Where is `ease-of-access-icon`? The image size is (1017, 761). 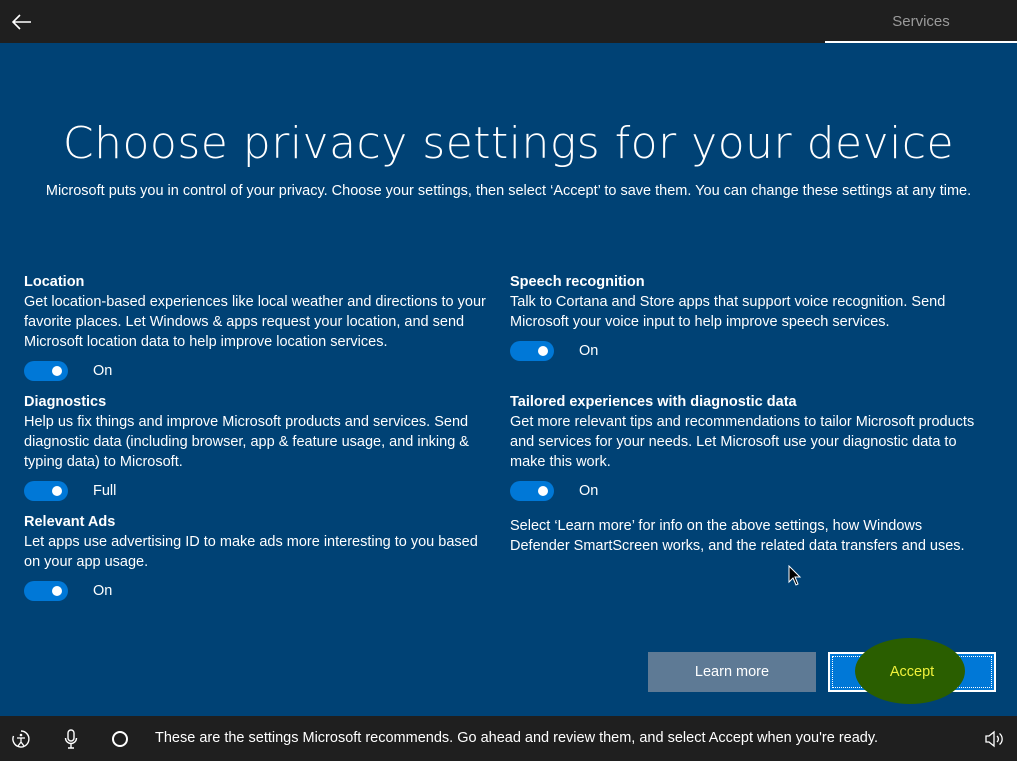
ease-of-access-icon is located at coordinates (21, 738).